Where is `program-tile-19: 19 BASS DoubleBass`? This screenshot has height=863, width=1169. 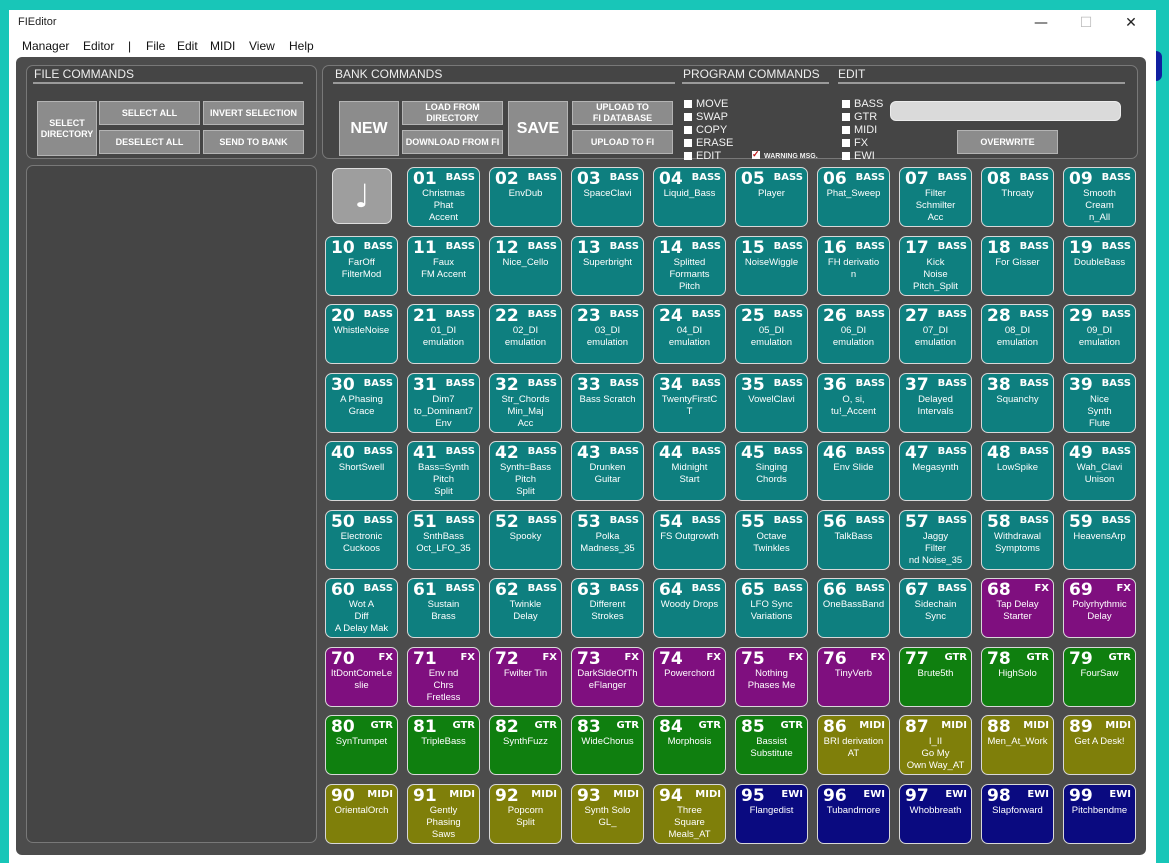 program-tile-19: 19 BASS DoubleBass is located at coordinates (1099, 265).